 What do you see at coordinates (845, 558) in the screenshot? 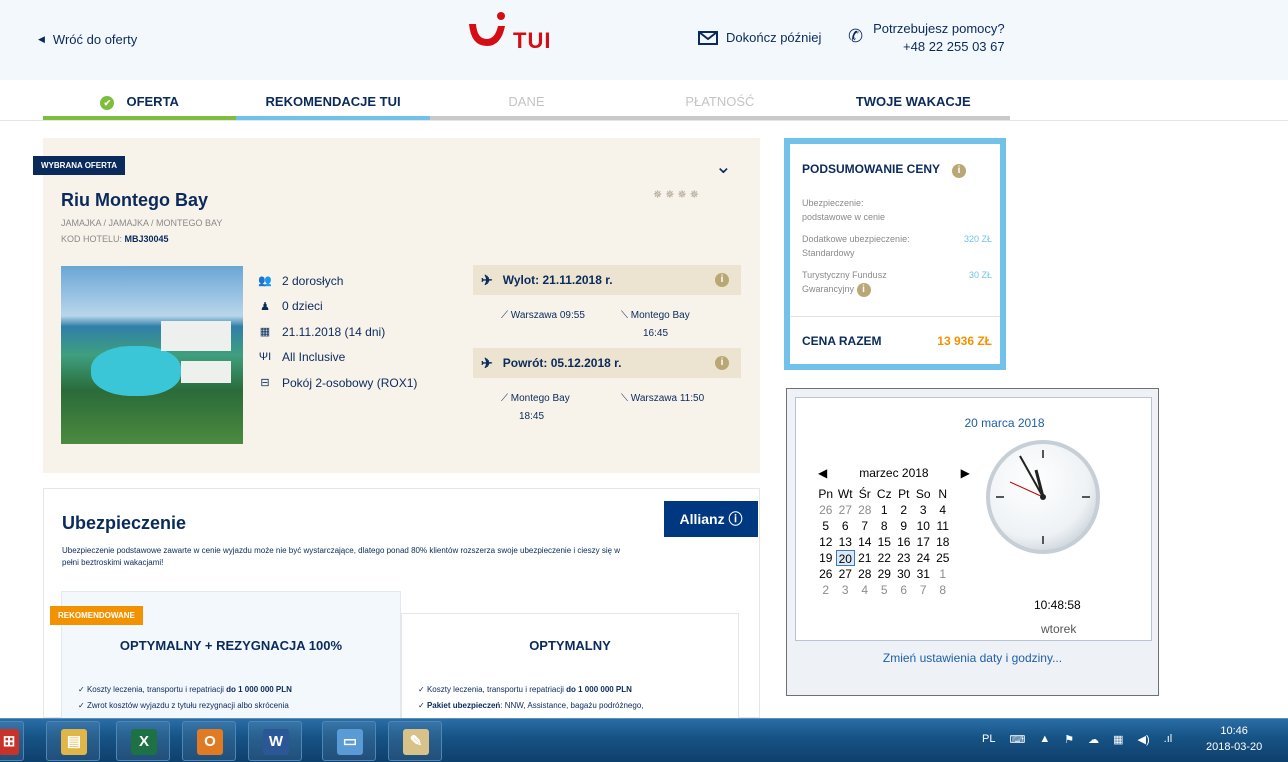
I see `calendar-day: 20` at bounding box center [845, 558].